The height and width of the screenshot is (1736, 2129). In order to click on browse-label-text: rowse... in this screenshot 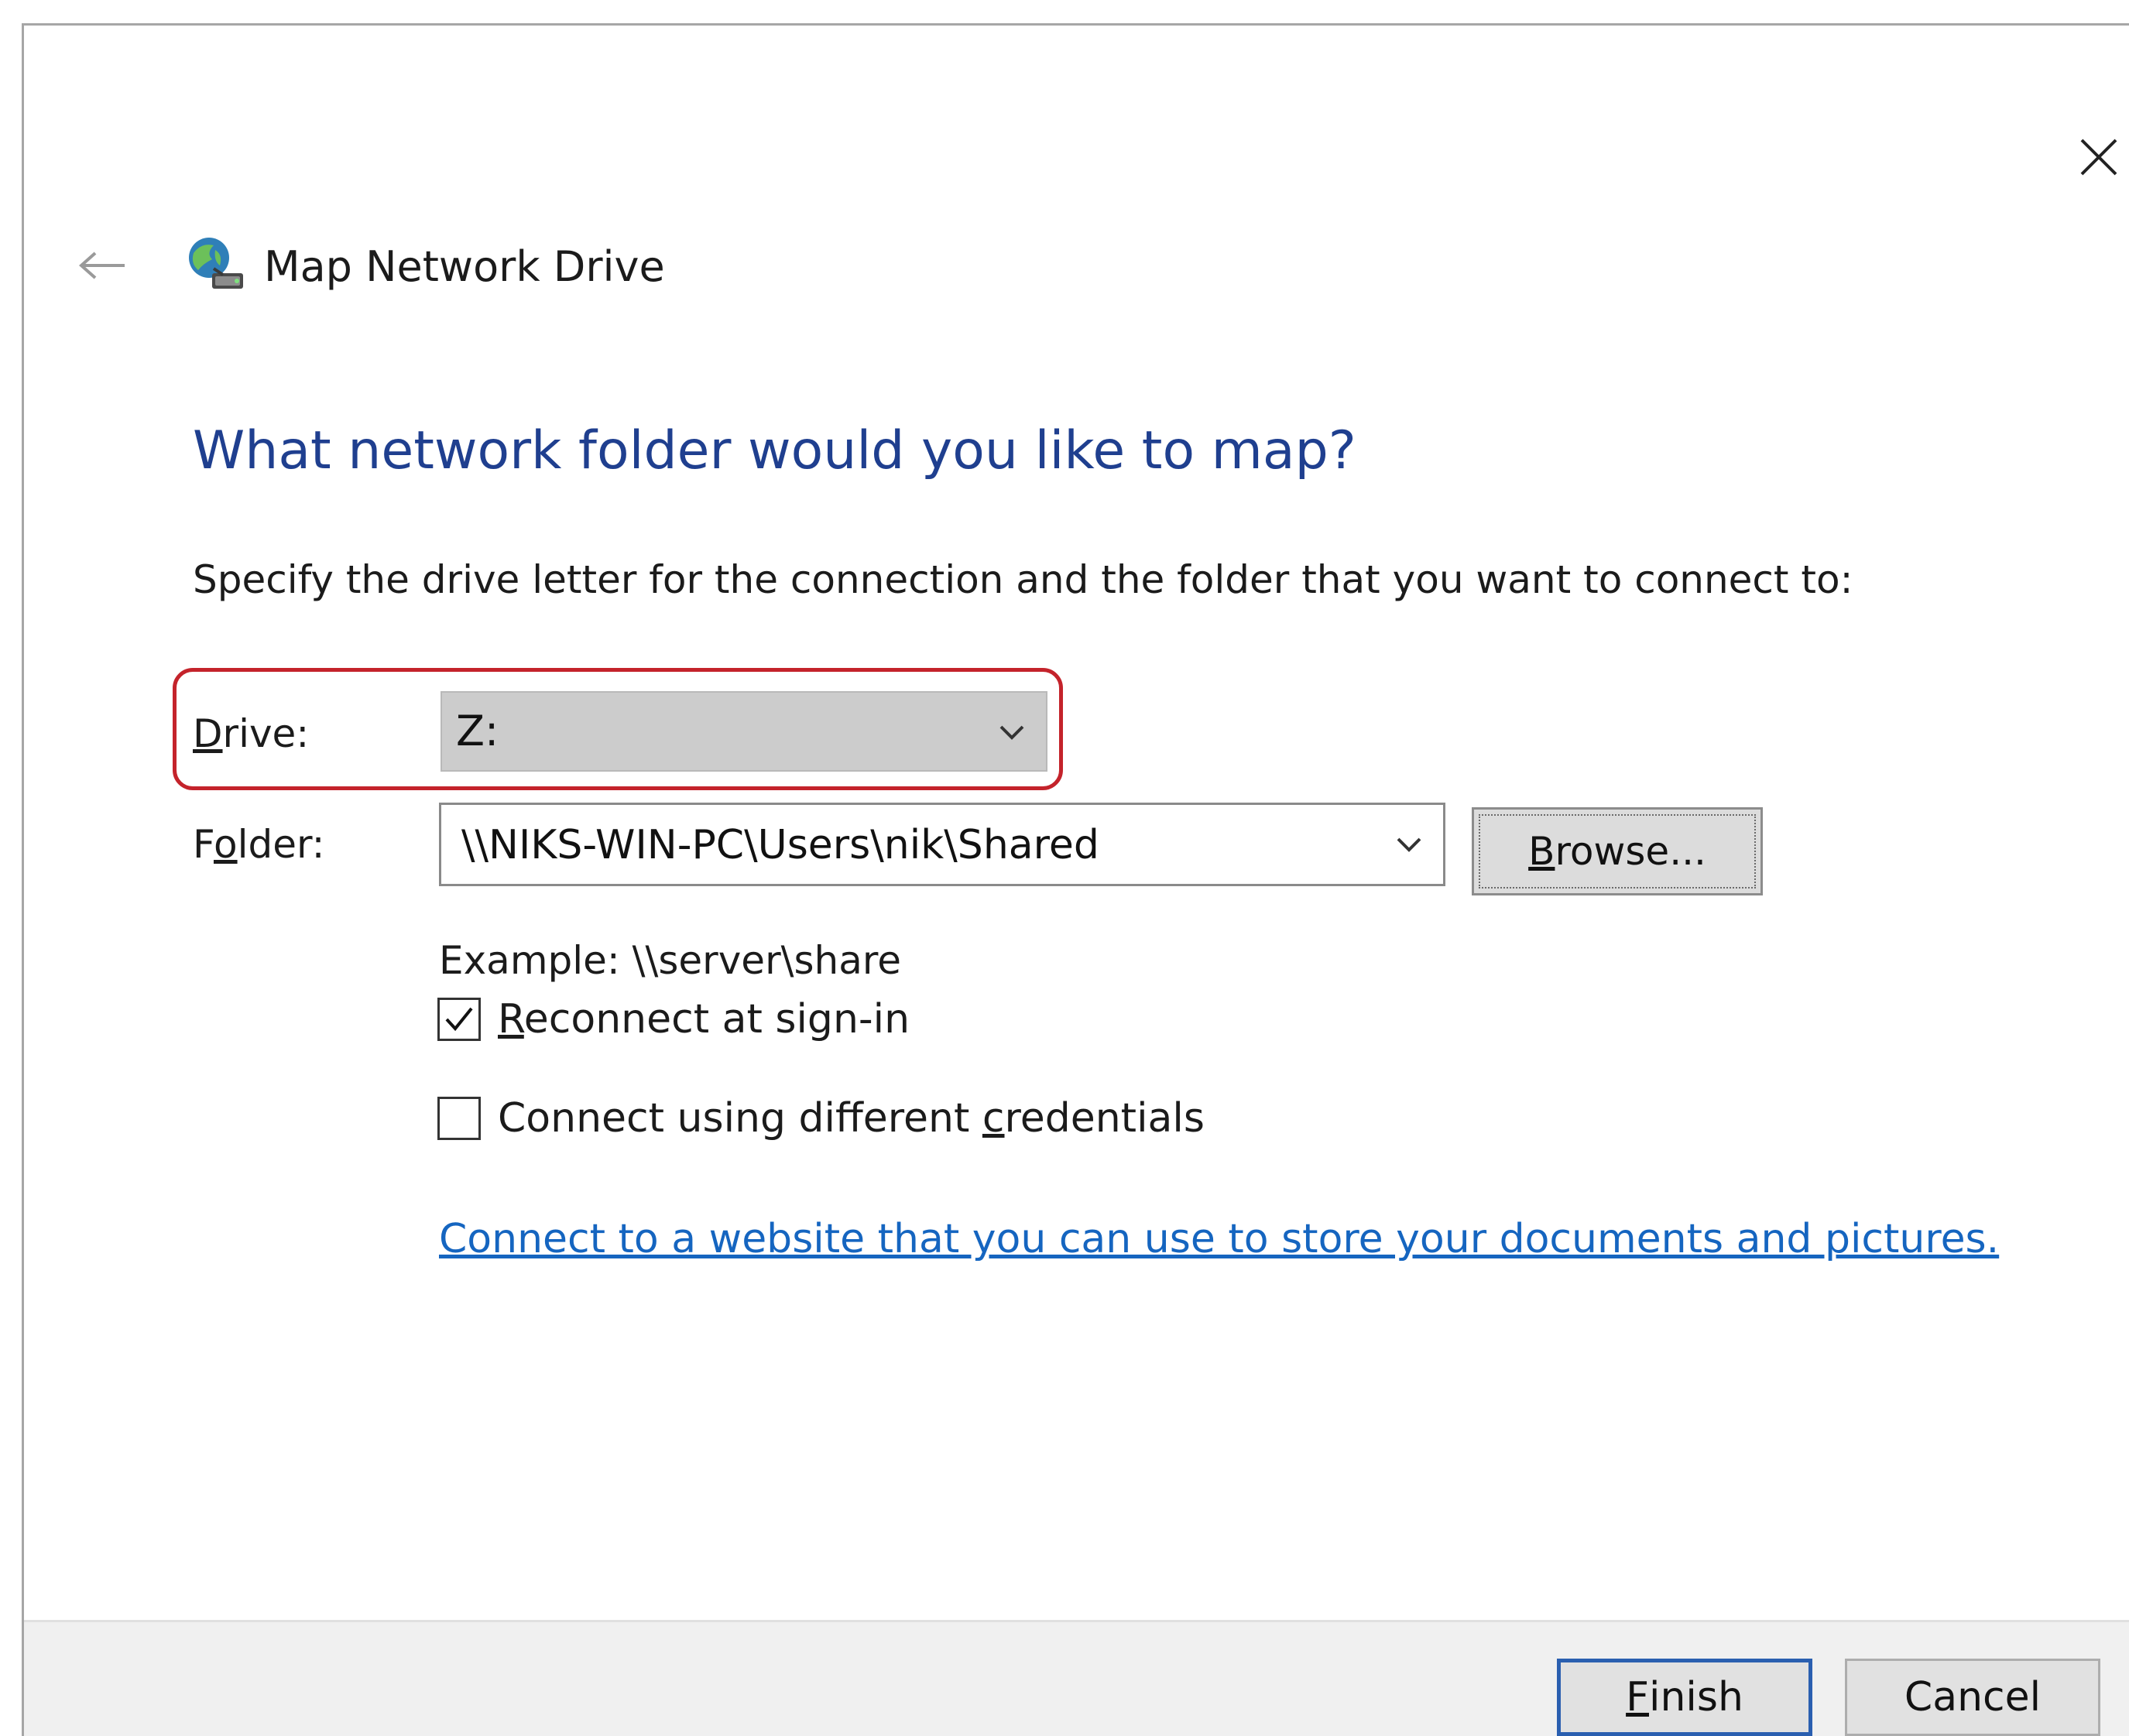, I will do `click(1630, 851)`.